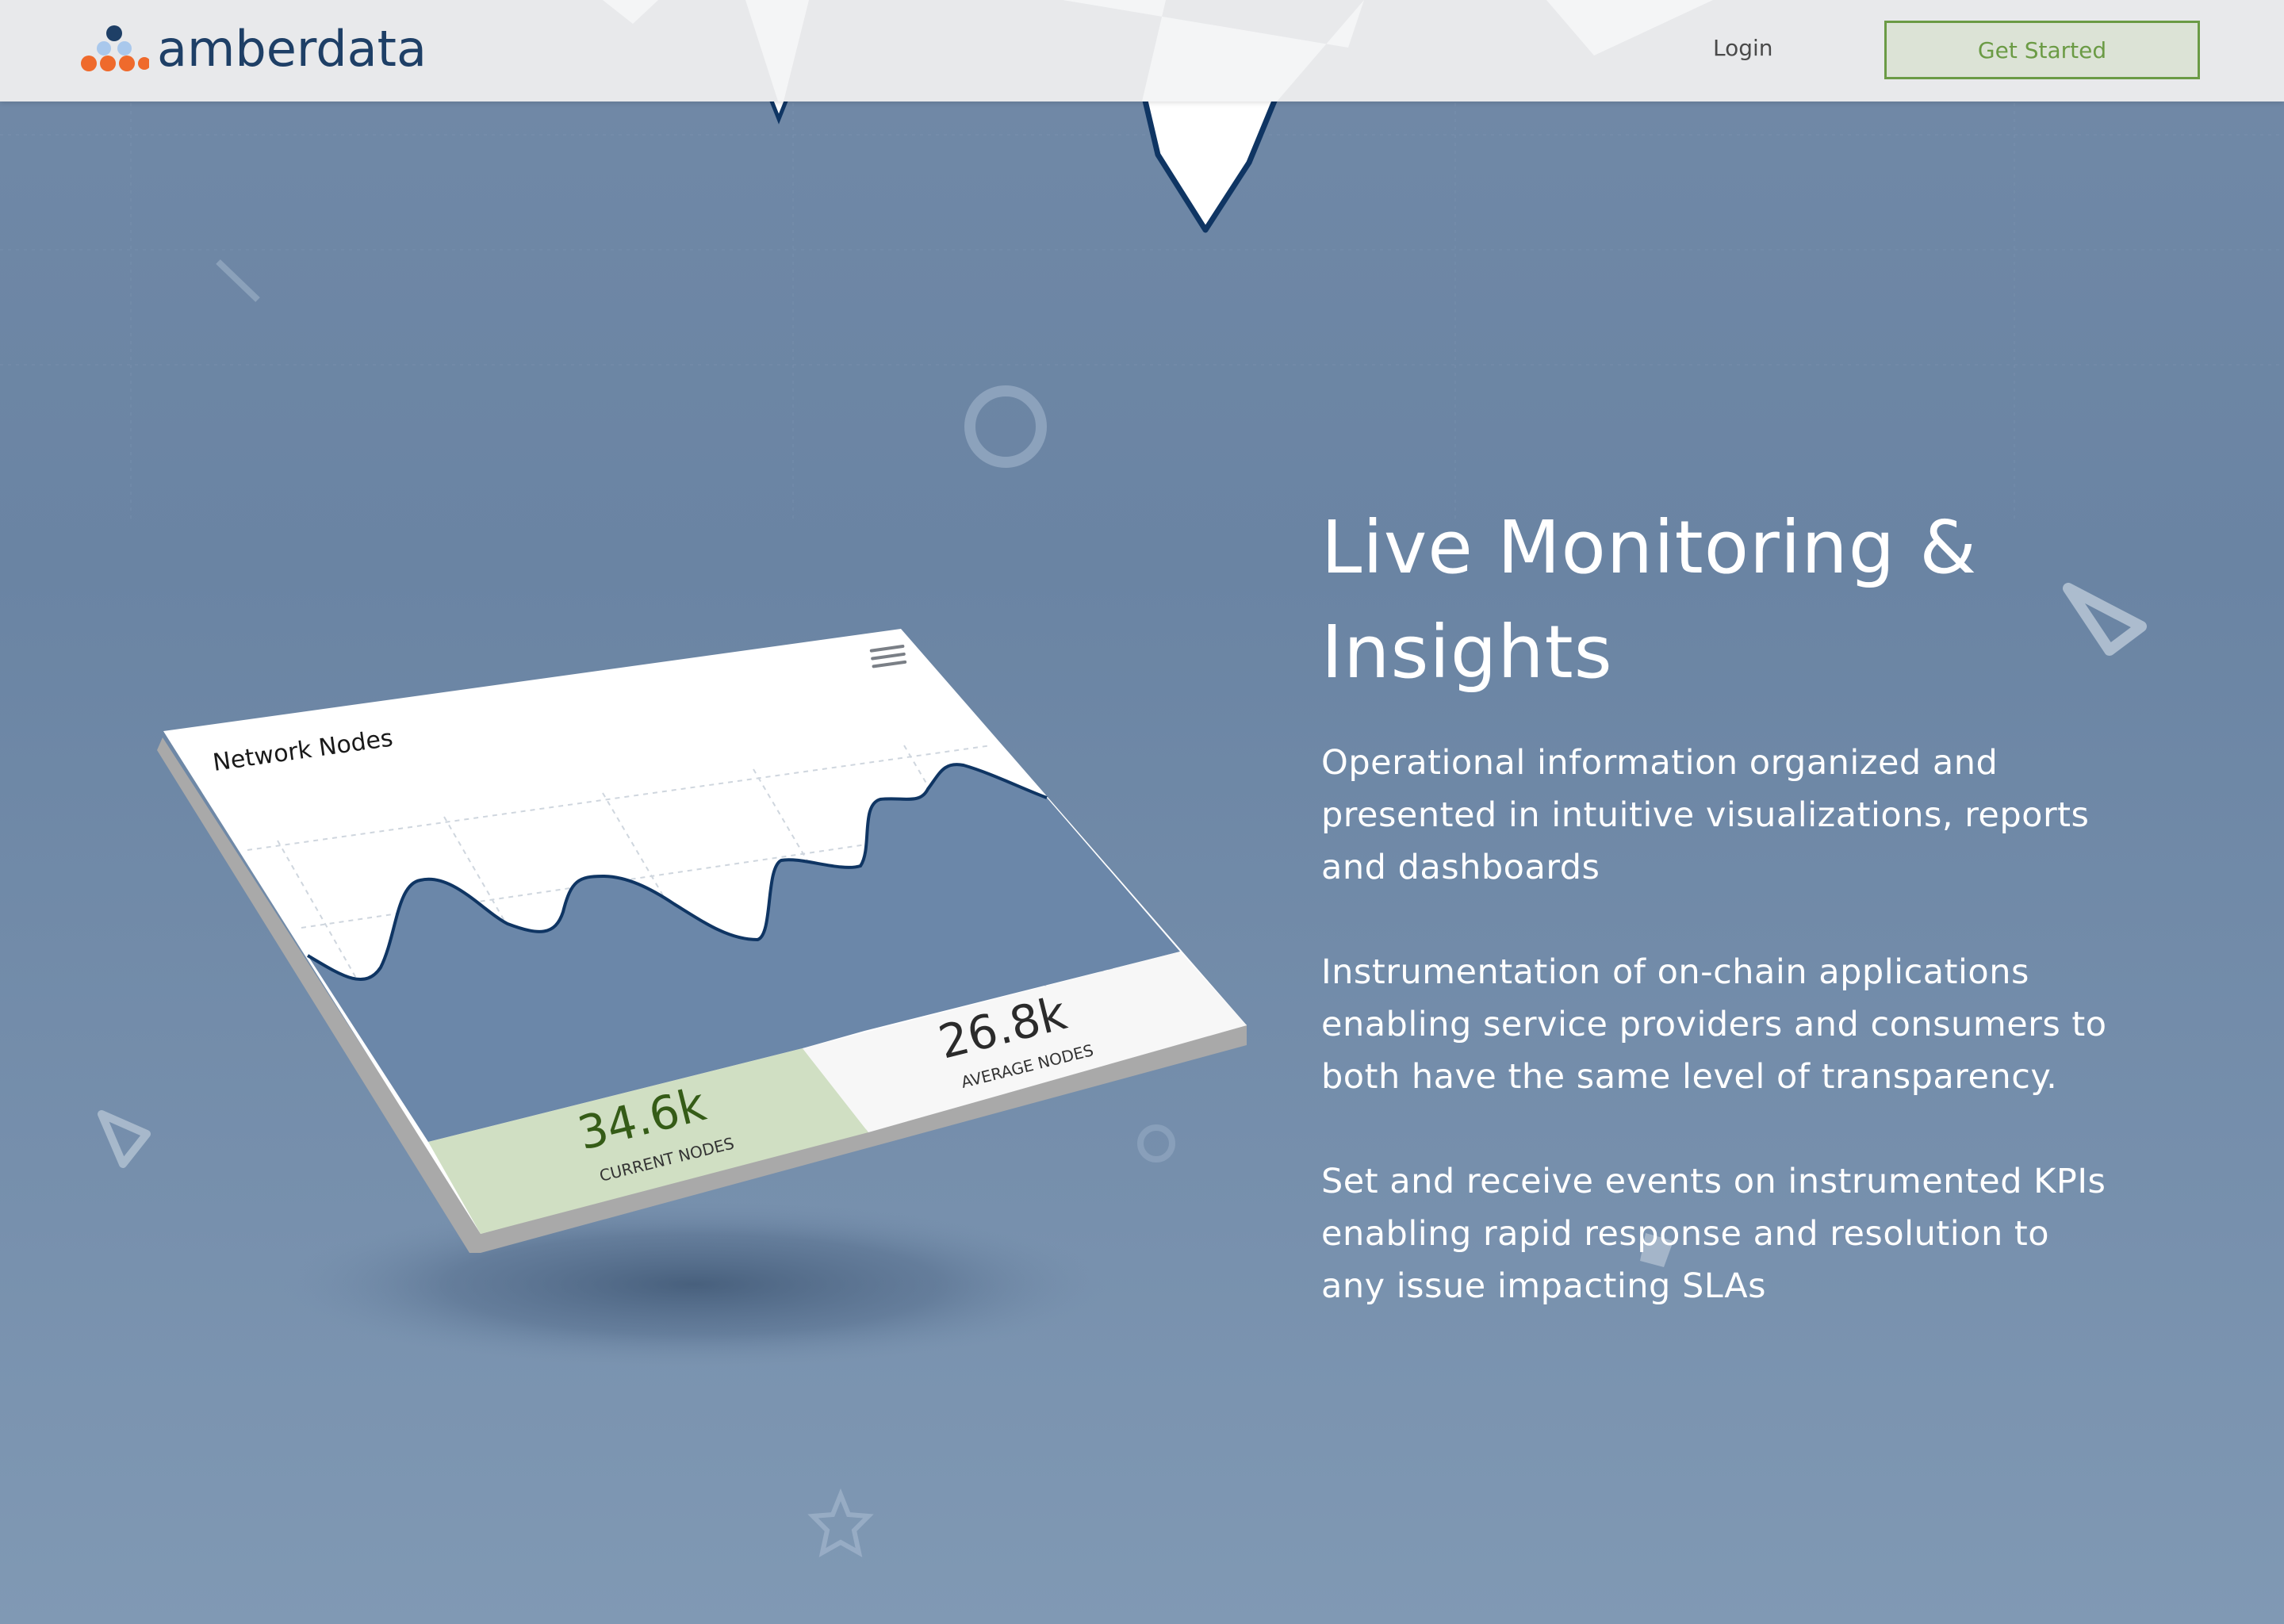 The height and width of the screenshot is (1624, 2284). Describe the element at coordinates (1467, 652) in the screenshot. I see `headline-line-2: Insights` at that location.